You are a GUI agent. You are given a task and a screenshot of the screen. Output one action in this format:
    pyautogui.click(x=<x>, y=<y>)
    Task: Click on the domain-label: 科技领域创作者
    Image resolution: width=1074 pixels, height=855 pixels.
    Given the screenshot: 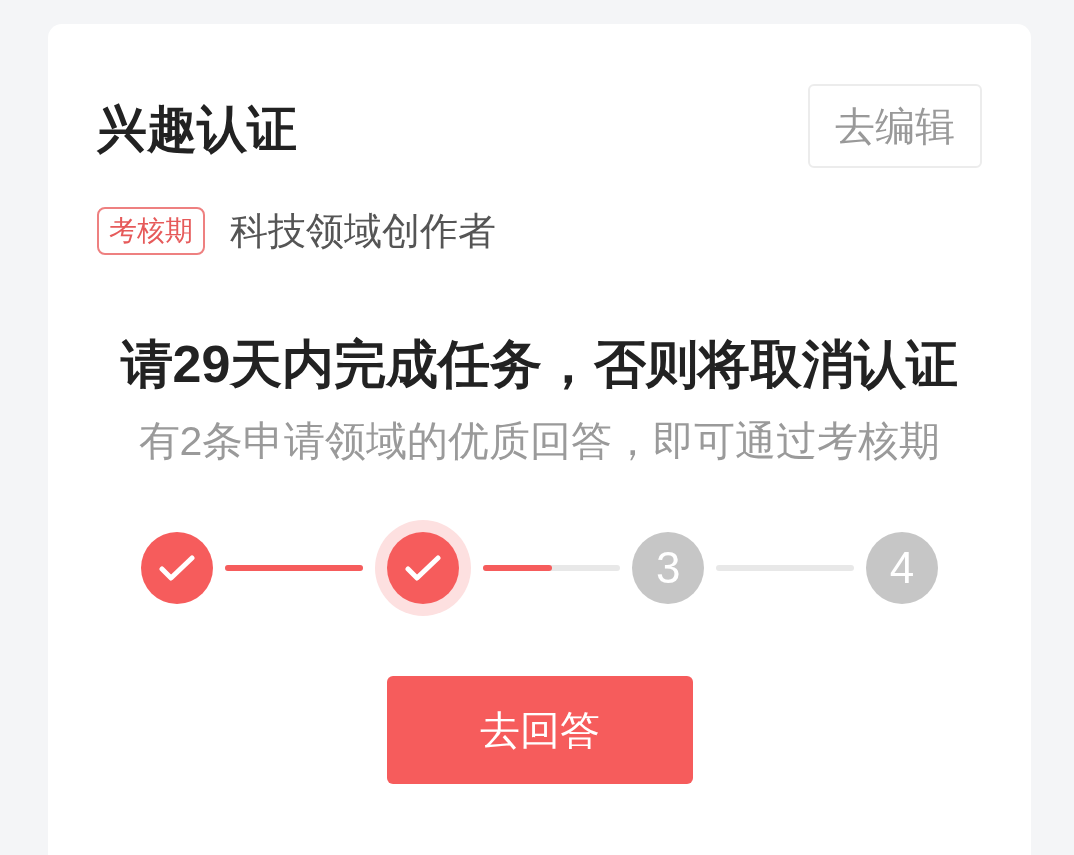 What is the action you would take?
    pyautogui.click(x=363, y=231)
    